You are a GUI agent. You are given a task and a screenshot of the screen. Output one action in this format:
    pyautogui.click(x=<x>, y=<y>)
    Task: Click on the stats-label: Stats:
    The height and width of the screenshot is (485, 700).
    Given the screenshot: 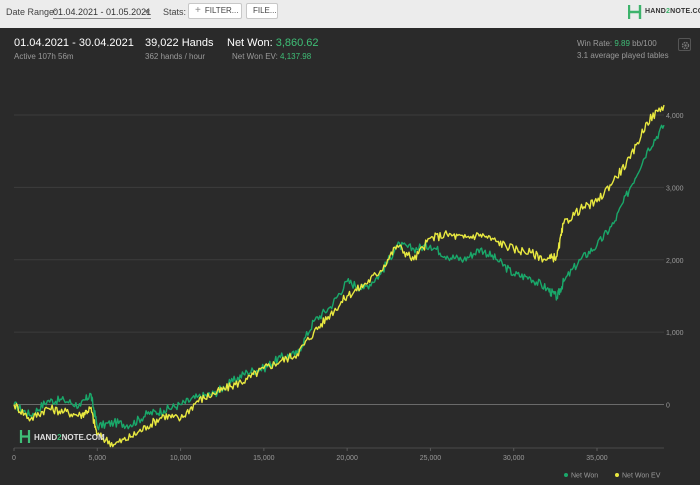 What is the action you would take?
    pyautogui.click(x=175, y=12)
    